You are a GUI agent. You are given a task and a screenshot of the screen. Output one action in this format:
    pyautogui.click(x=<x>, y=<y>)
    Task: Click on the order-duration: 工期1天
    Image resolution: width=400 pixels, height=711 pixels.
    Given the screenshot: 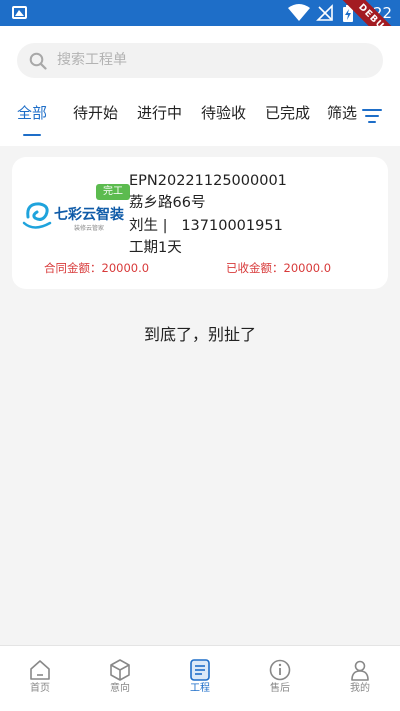 What is the action you would take?
    pyautogui.click(x=155, y=248)
    